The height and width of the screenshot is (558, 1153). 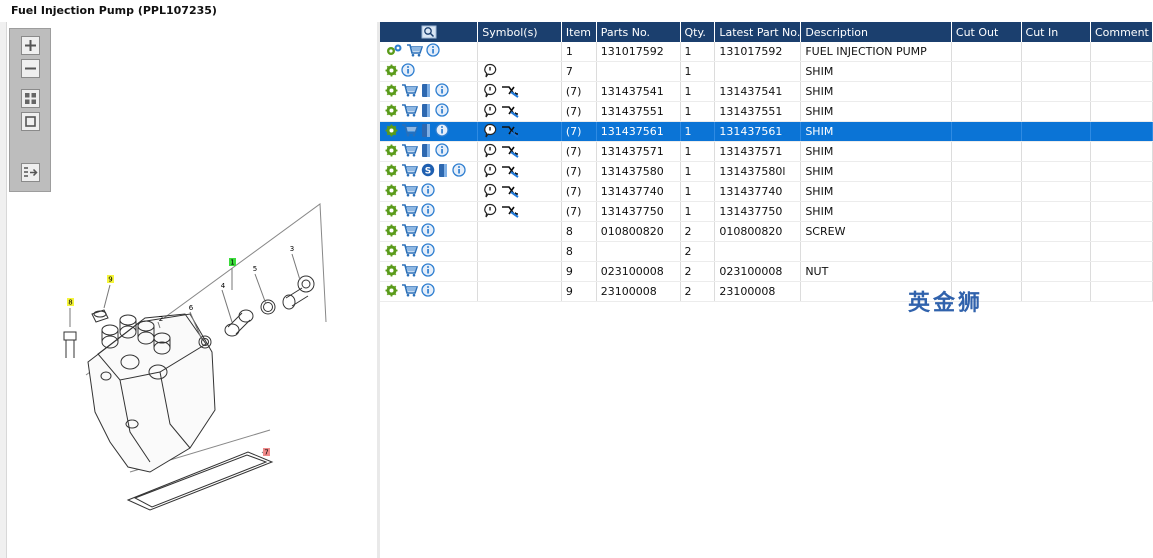 What do you see at coordinates (766, 111) in the screenshot?
I see `table-row: (7) 131437551 1 131437551 SHIM` at bounding box center [766, 111].